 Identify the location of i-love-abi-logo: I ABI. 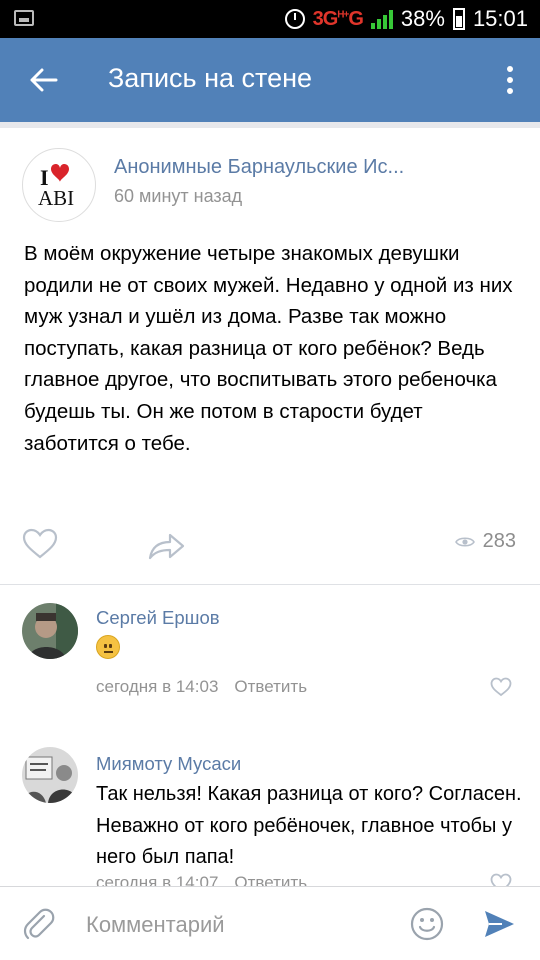
(56, 186).